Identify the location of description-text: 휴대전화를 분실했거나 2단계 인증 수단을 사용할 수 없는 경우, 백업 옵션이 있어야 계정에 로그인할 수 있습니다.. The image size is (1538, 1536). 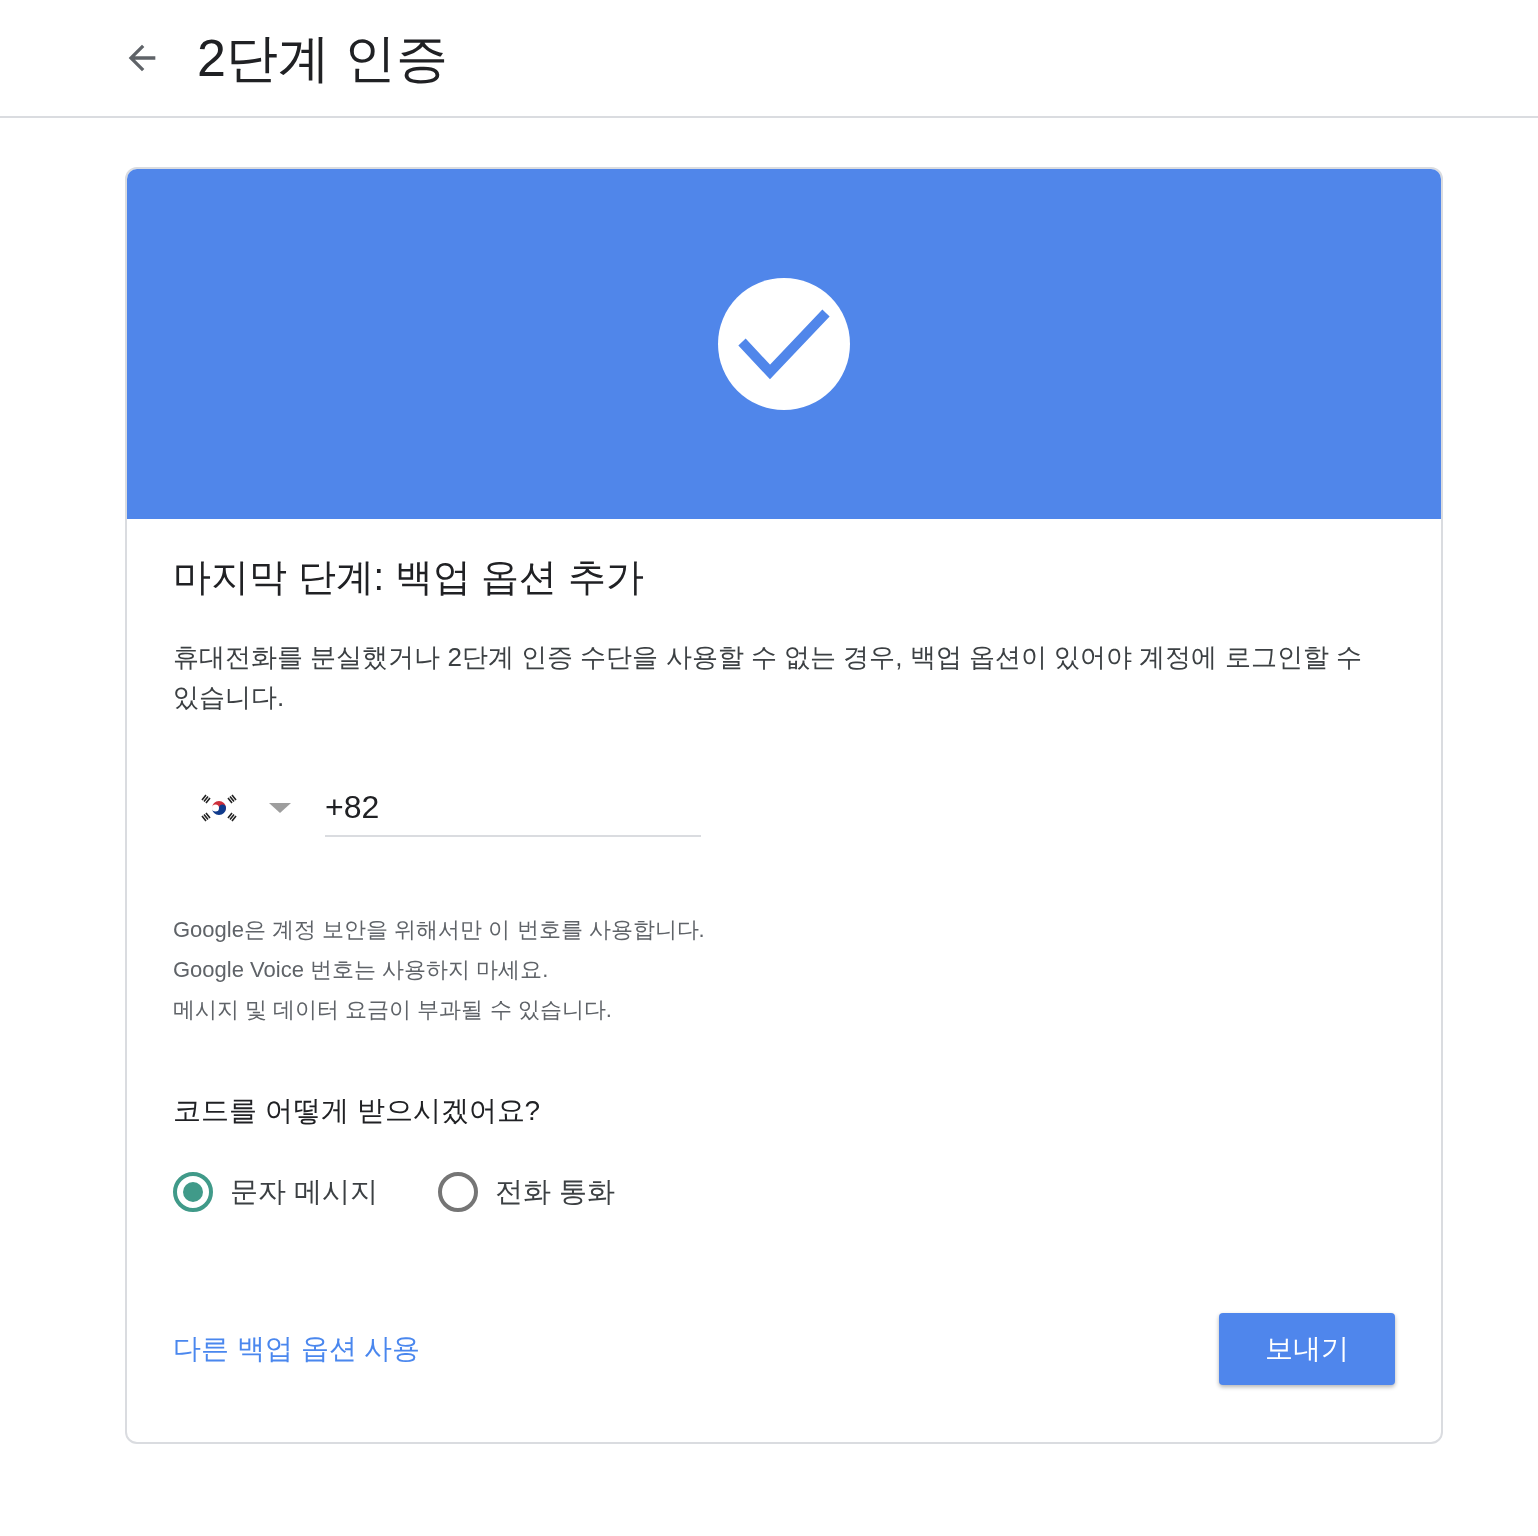
(768, 677).